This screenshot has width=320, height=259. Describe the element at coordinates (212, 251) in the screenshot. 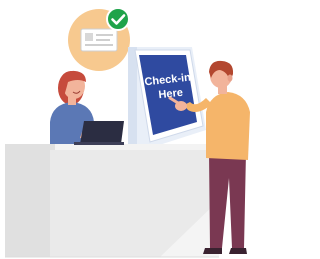

I see `customer-shoe-left` at that location.